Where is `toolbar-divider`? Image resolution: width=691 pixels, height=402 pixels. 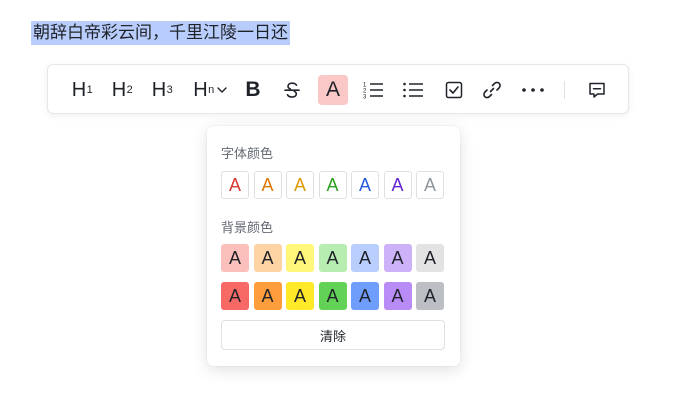
toolbar-divider is located at coordinates (564, 90).